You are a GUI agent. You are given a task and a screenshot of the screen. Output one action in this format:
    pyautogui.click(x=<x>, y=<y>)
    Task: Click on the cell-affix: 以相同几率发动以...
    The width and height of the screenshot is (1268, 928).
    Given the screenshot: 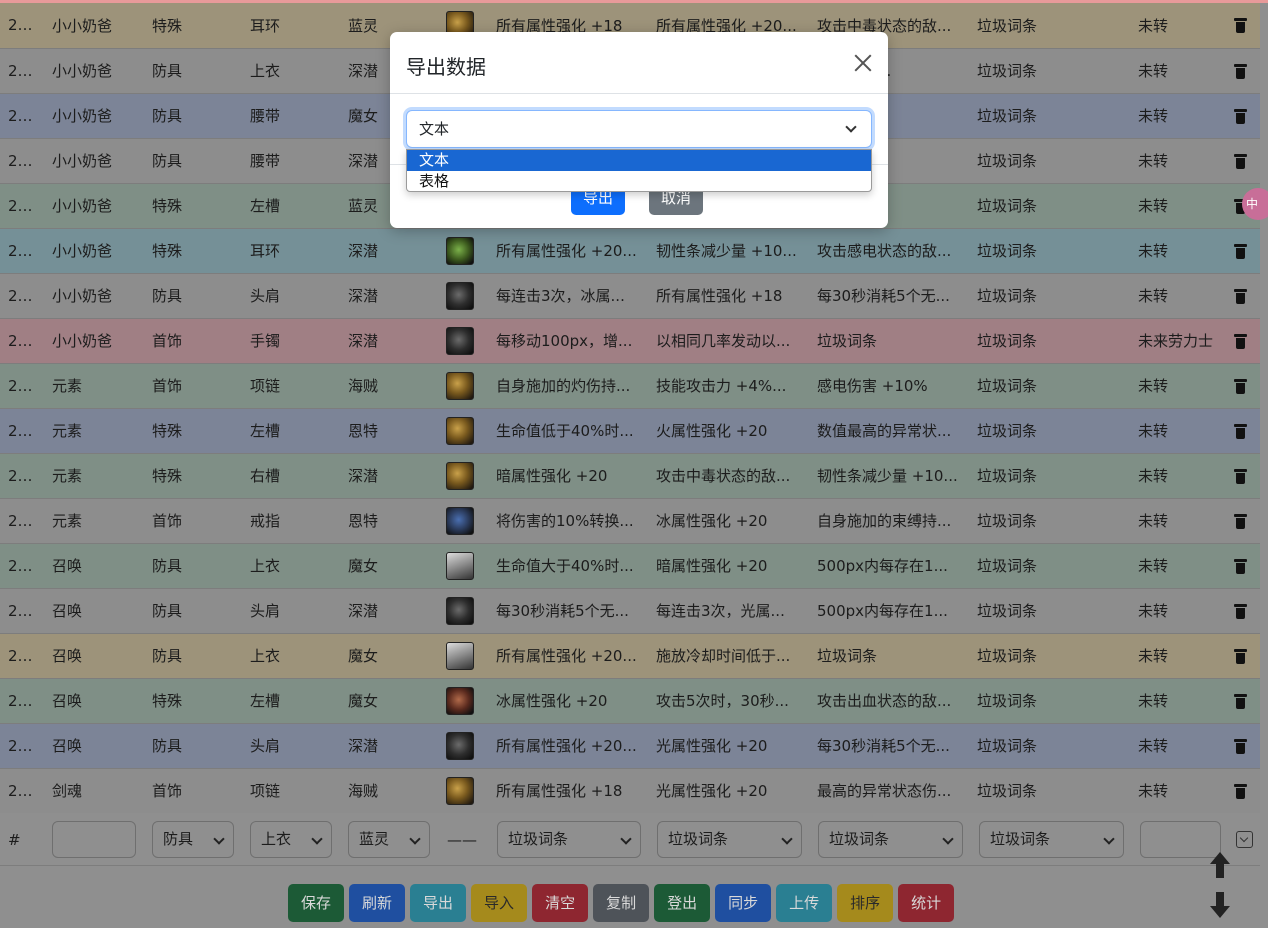 What is the action you would take?
    pyautogui.click(x=728, y=341)
    